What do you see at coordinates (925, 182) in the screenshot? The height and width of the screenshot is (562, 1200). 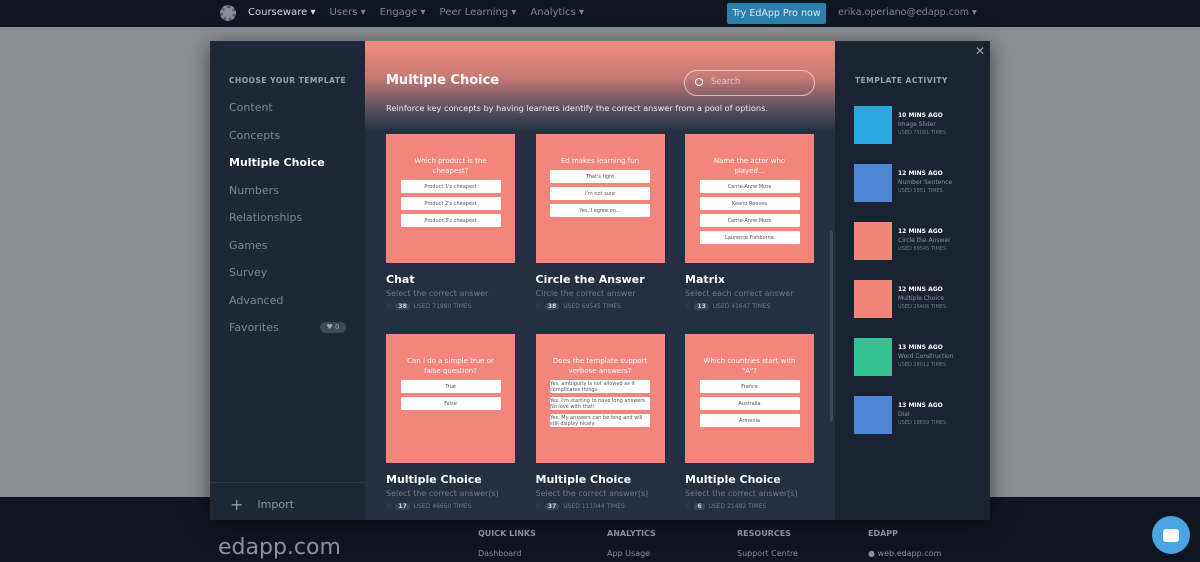 I see `activity-name: Number Sentence` at bounding box center [925, 182].